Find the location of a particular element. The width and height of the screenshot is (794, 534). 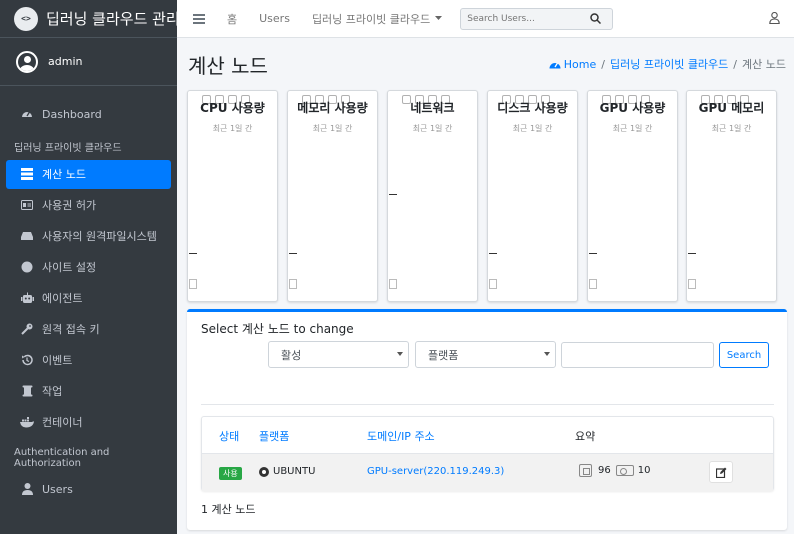

breadcrumb-cloud: 딥러닝 프라이빗 클라우드 is located at coordinates (669, 64).